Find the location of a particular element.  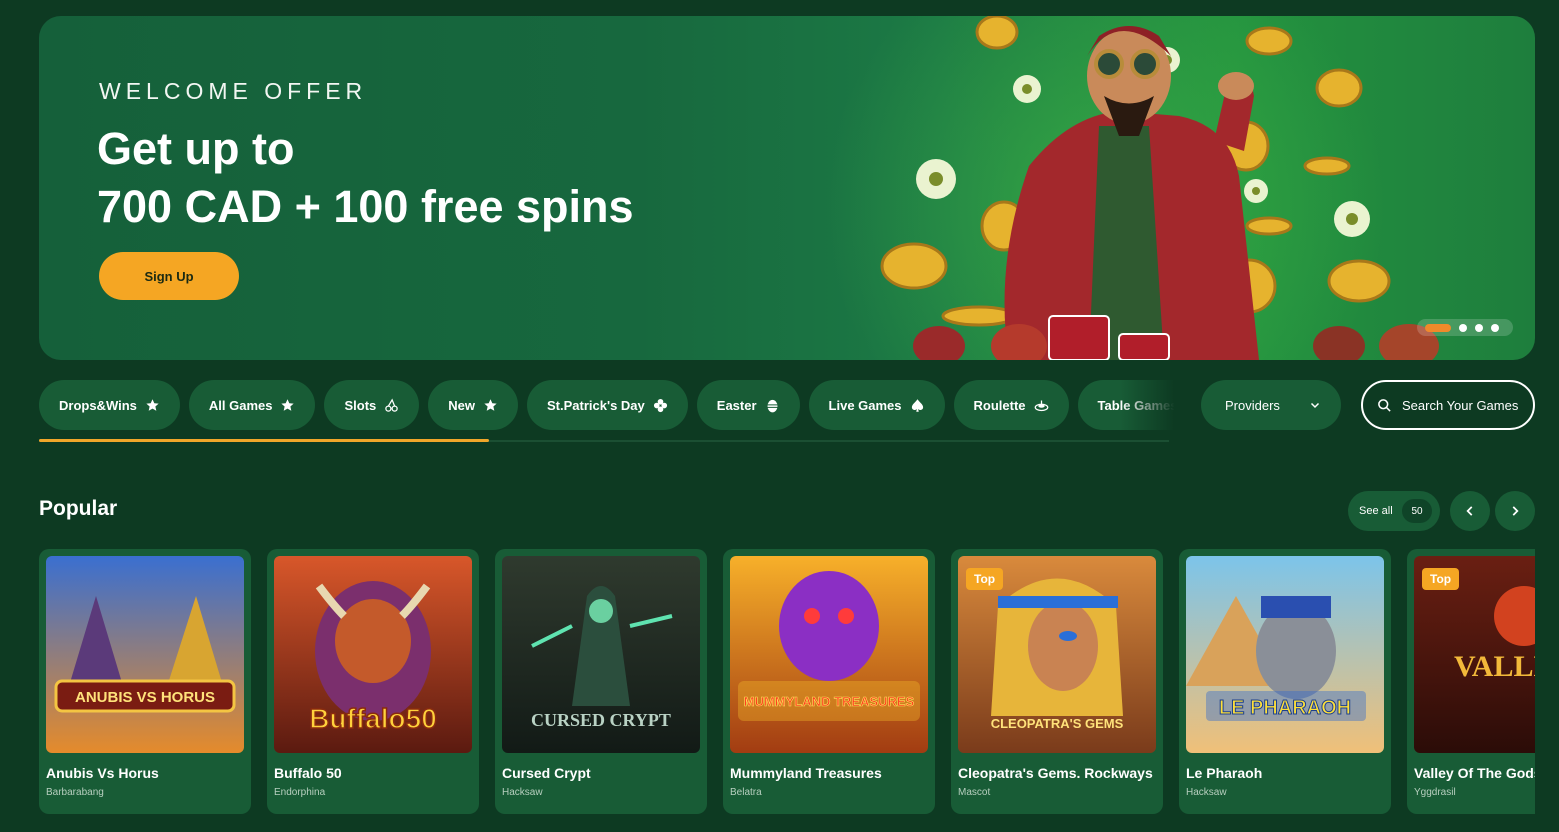

search-games-button: Search Your Games is located at coordinates (1448, 405).